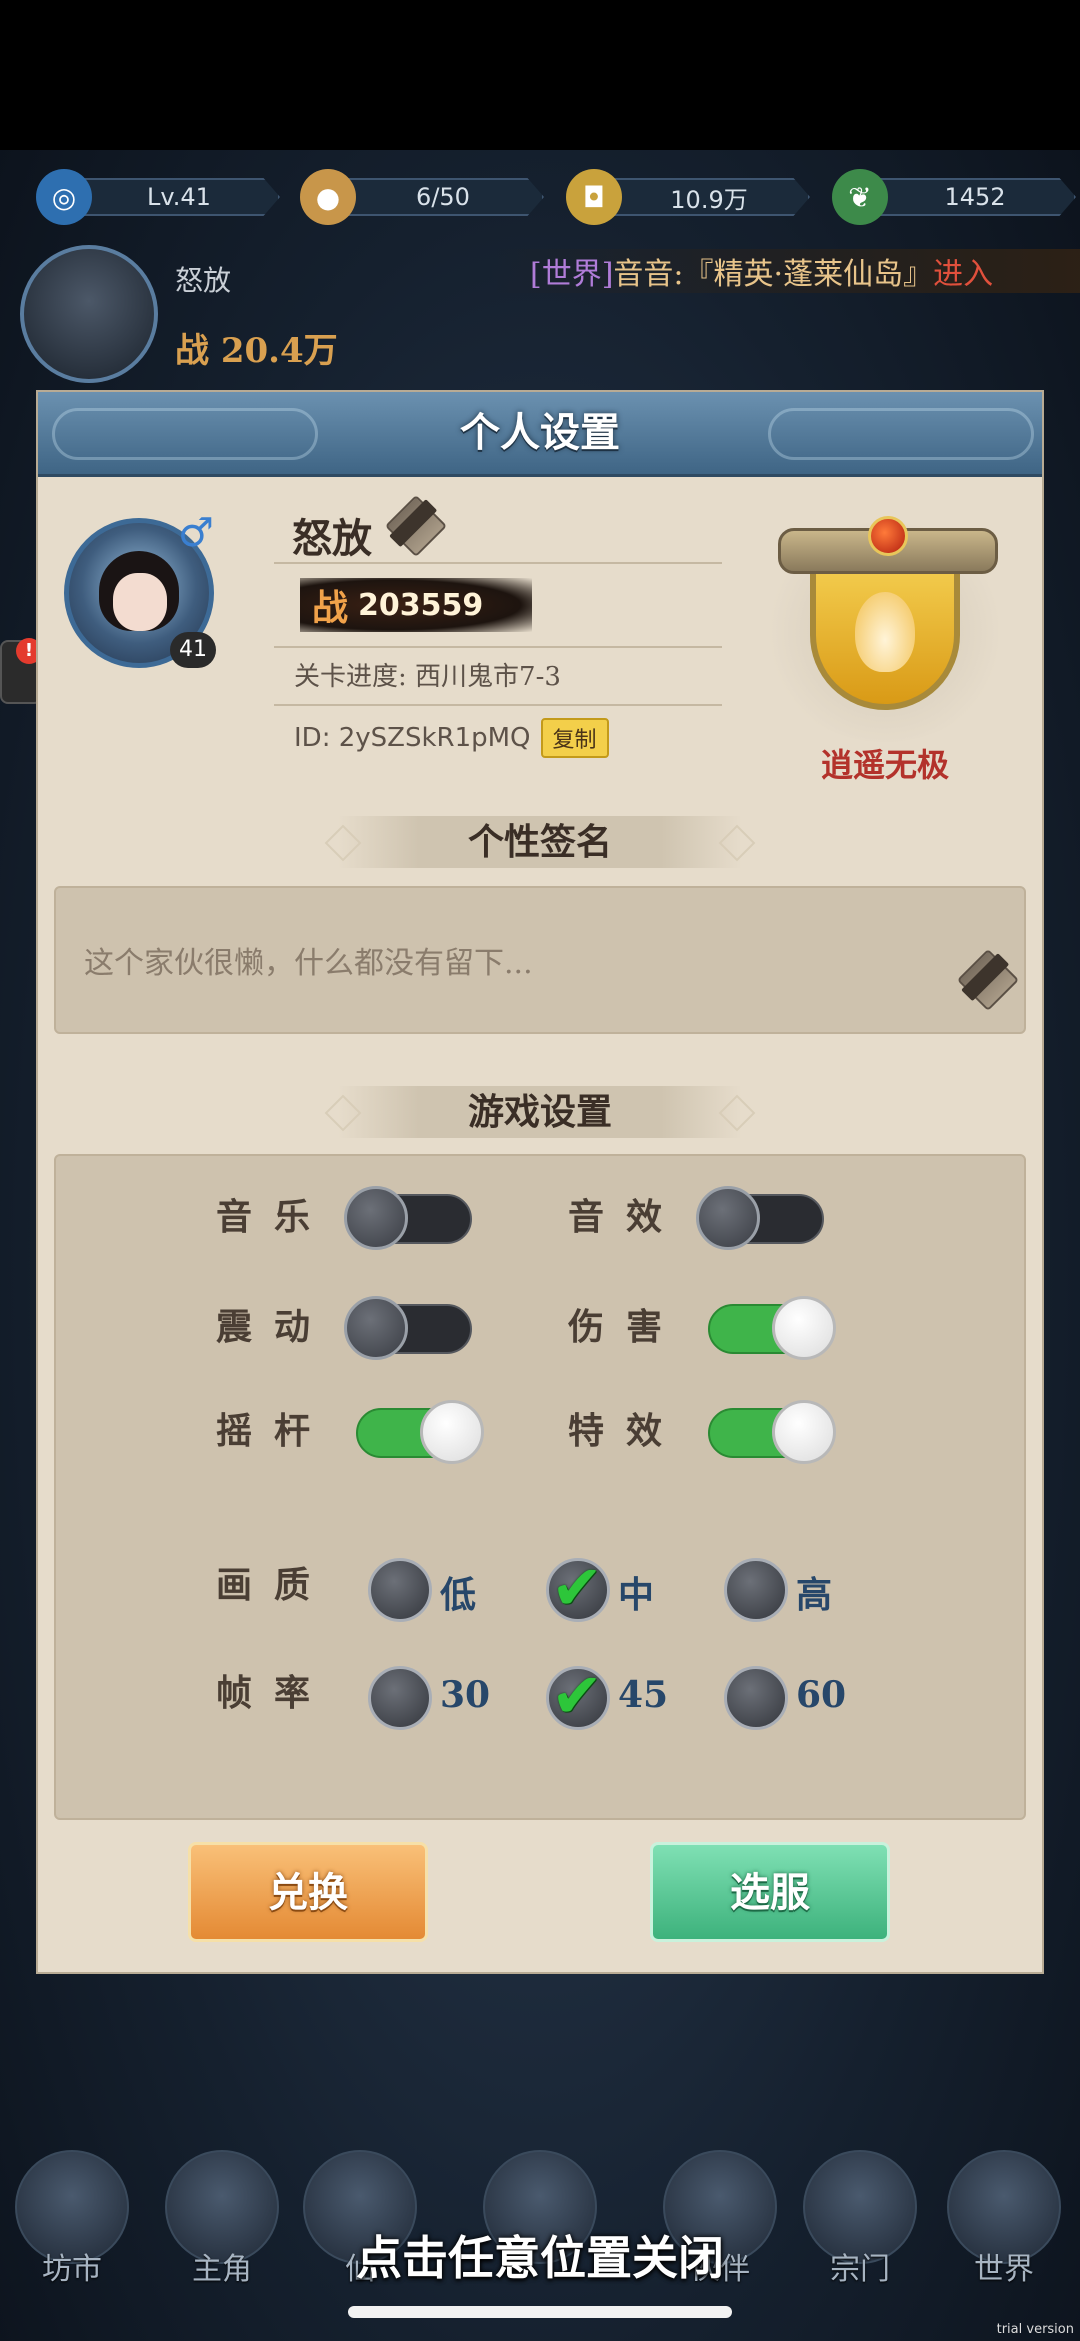 The image size is (1080, 2341). What do you see at coordinates (572, 274) in the screenshot?
I see `chat-channel: [世界]` at bounding box center [572, 274].